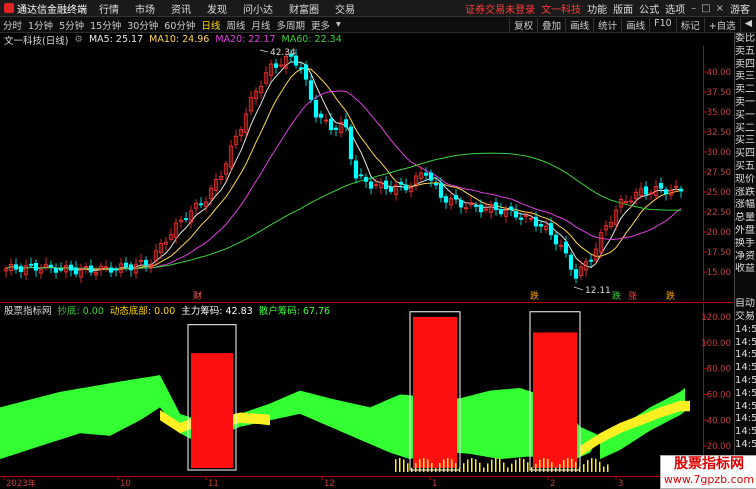  I want to click on user-label: 游客, so click(743, 8).